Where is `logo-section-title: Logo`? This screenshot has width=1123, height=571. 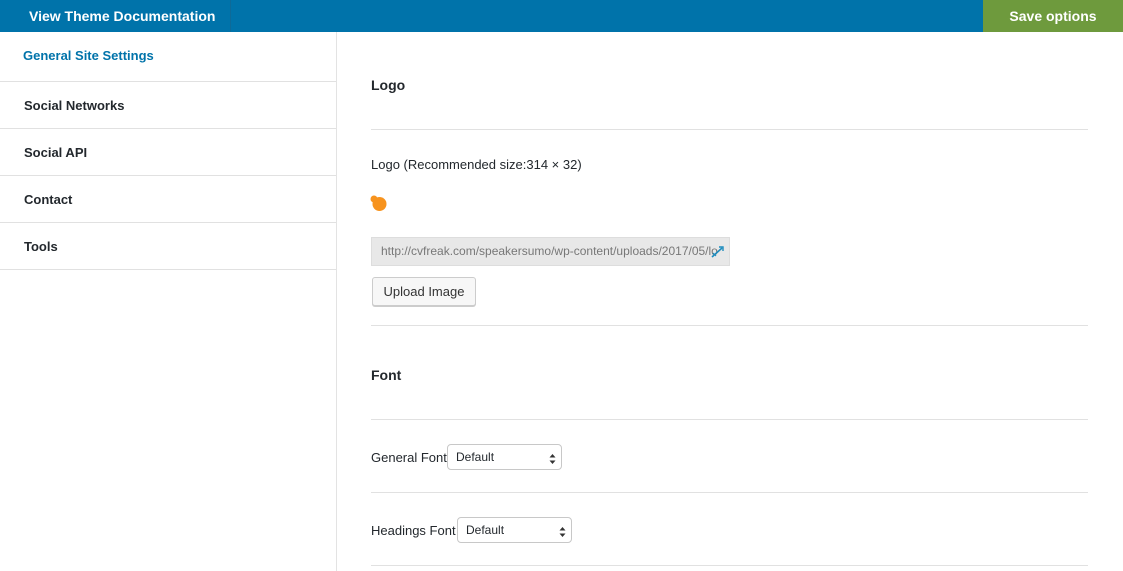
logo-section-title: Logo is located at coordinates (388, 85).